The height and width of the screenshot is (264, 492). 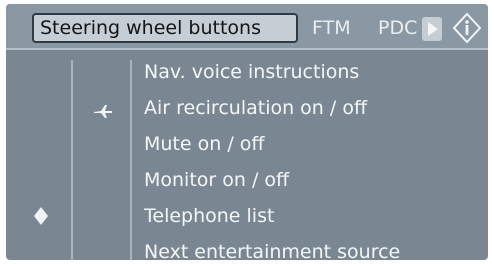 What do you see at coordinates (314, 110) in the screenshot?
I see `menu-item-air-recirculation: Air recirculation on / off` at bounding box center [314, 110].